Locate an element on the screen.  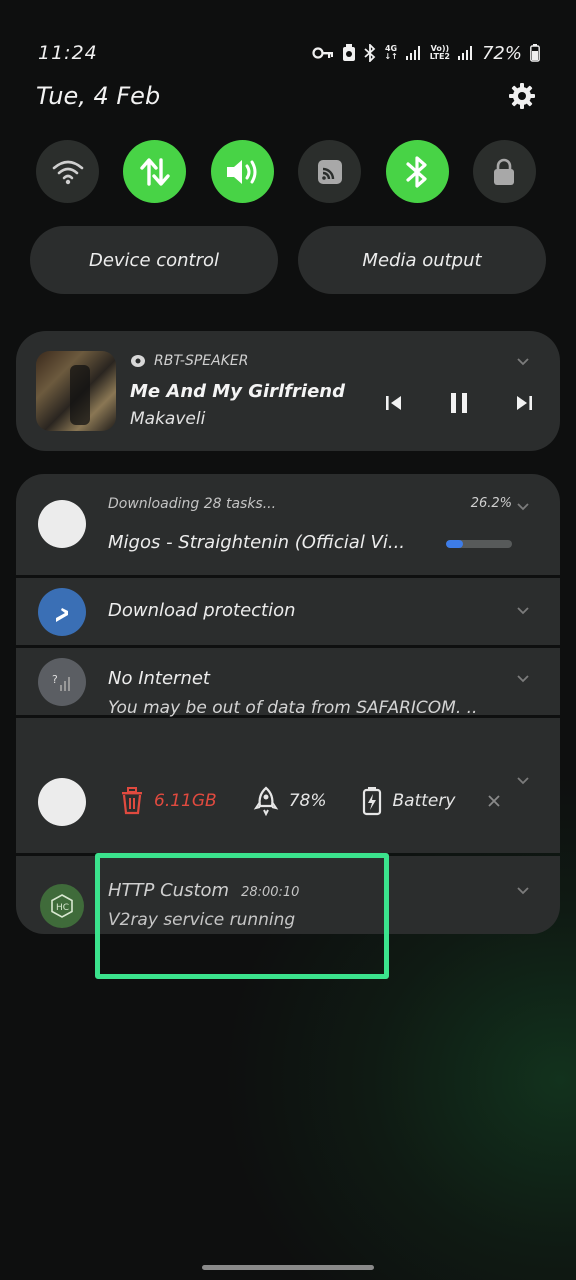
quick-settings-row is located at coordinates (286, 171).